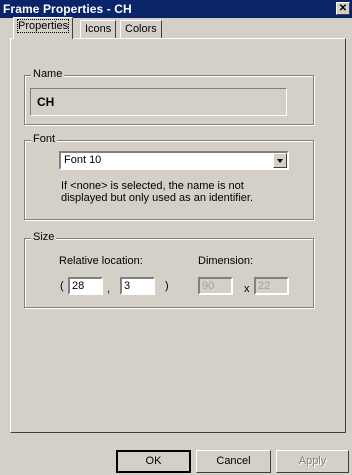  What do you see at coordinates (169, 269) in the screenshot?
I see `size-group: Size` at bounding box center [169, 269].